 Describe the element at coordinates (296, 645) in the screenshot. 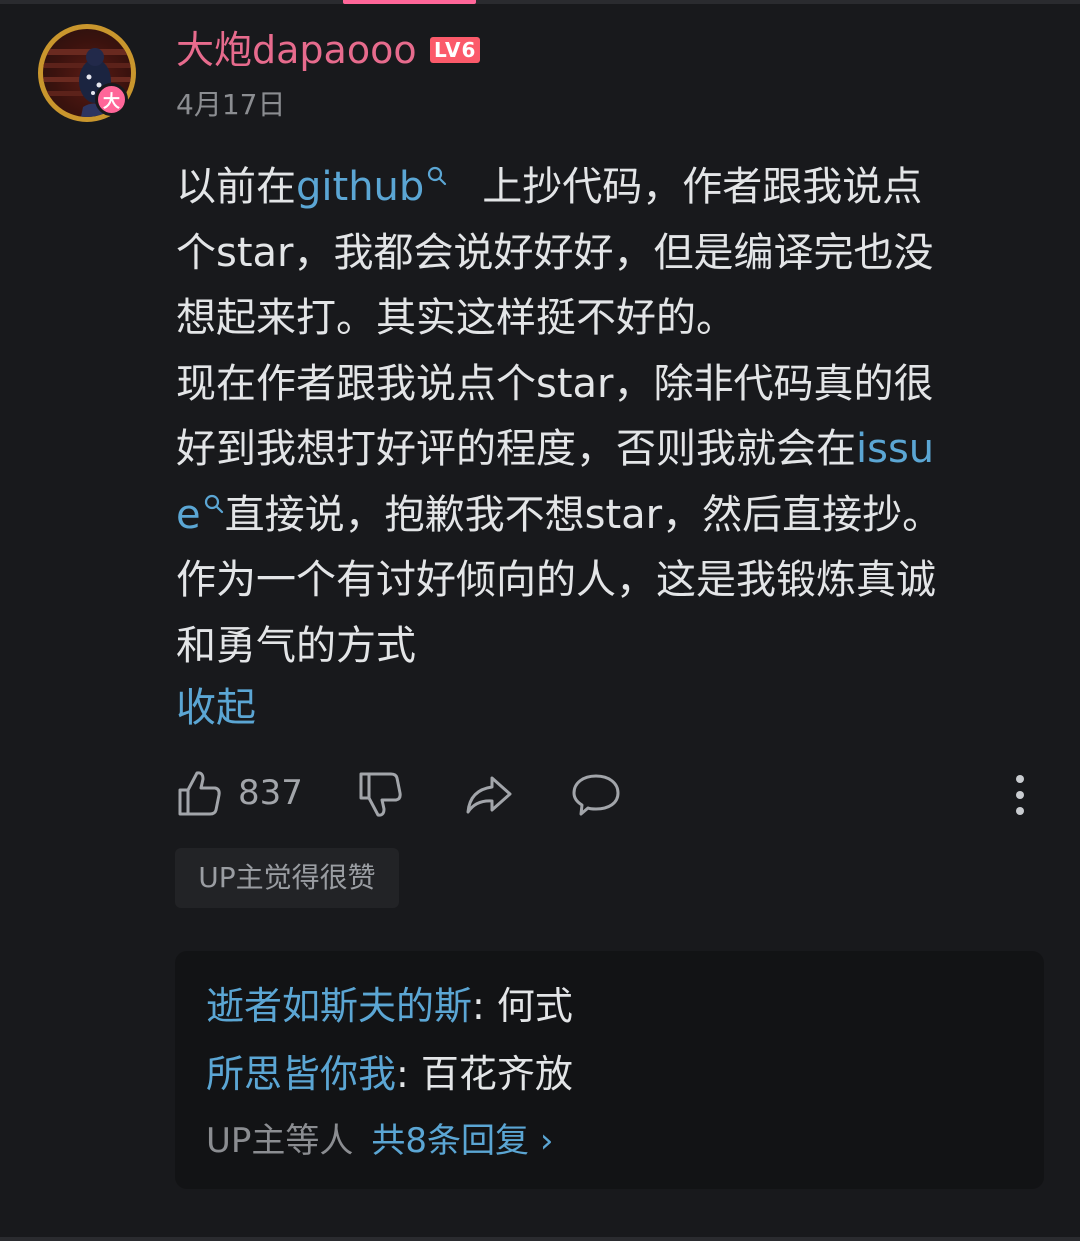

I see `comment-line: 和勇气的方式` at that location.